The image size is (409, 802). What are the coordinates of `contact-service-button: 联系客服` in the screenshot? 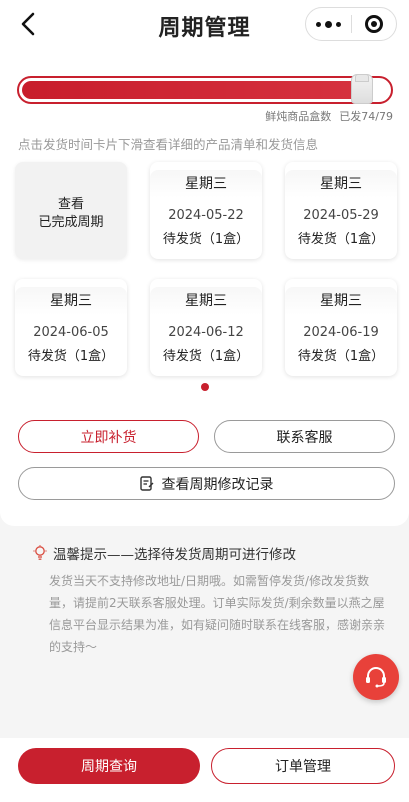 It's located at (304, 436).